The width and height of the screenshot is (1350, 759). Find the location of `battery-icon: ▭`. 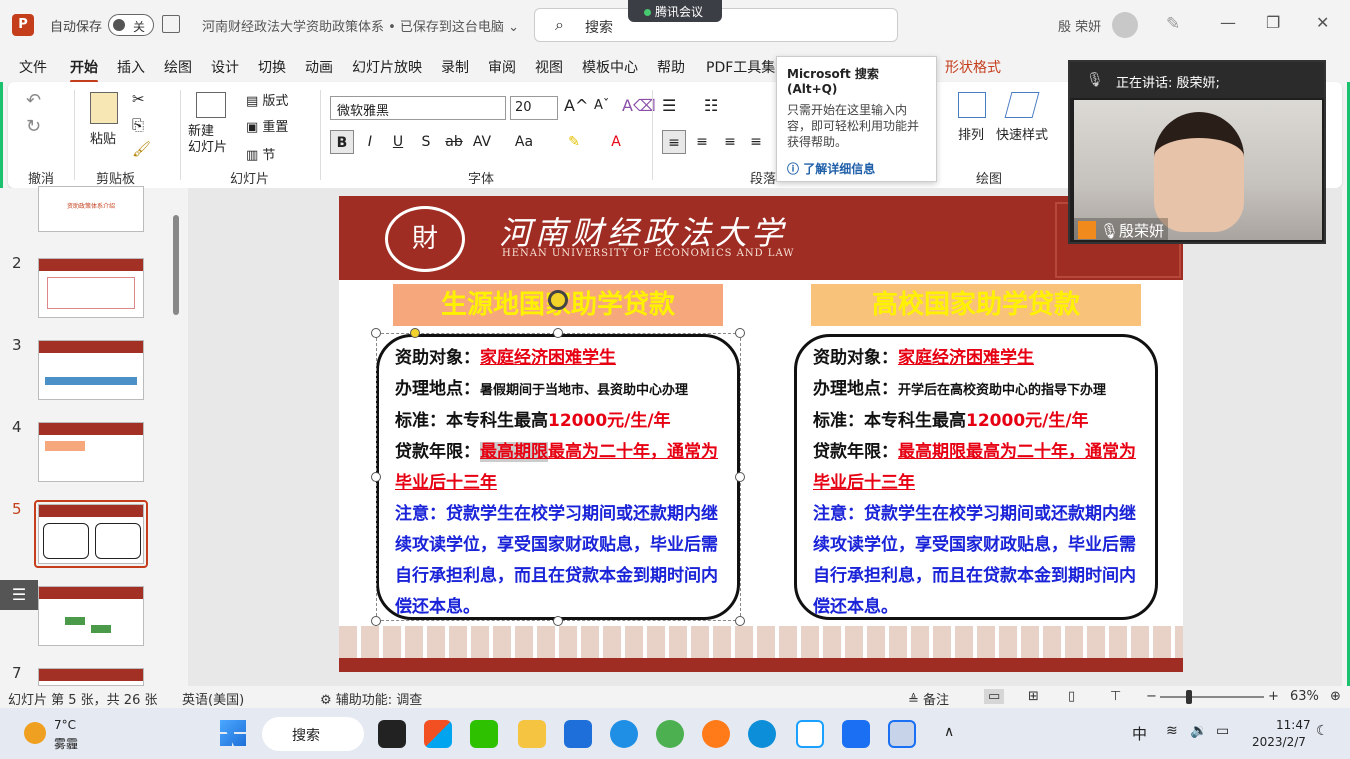

battery-icon: ▭ is located at coordinates (1222, 731).